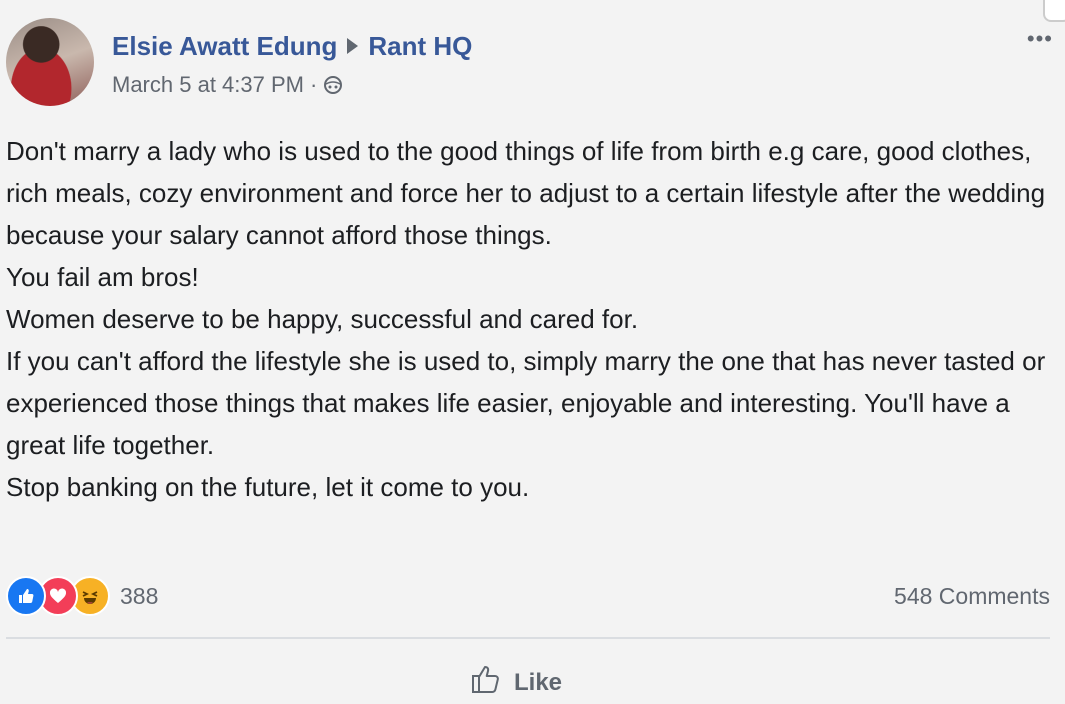 The image size is (1065, 704). I want to click on window-corner-control, so click(1054, 11).